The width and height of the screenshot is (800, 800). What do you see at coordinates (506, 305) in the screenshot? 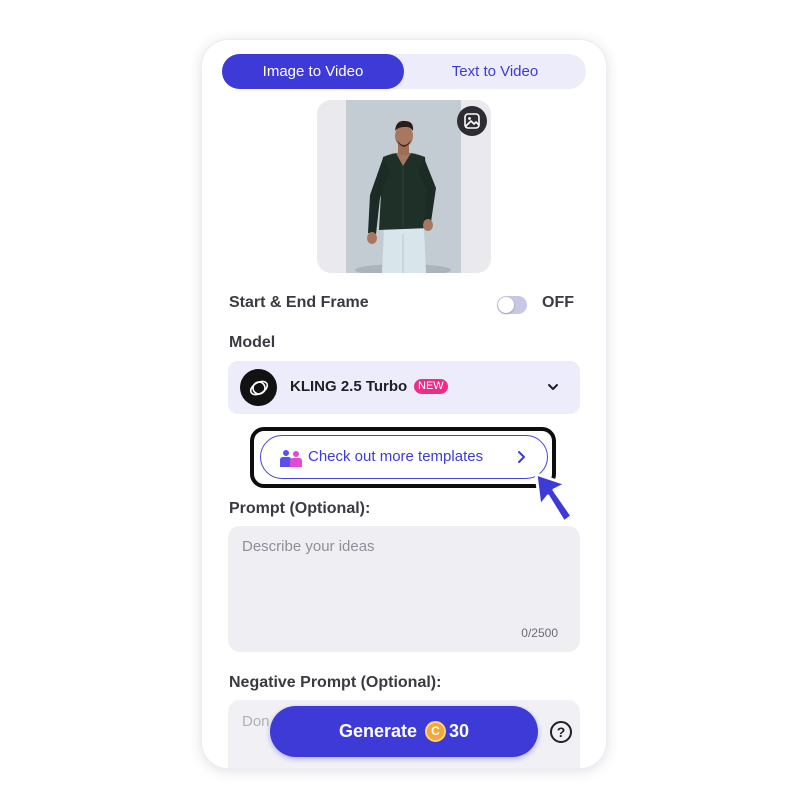
I see `toggle-knob` at bounding box center [506, 305].